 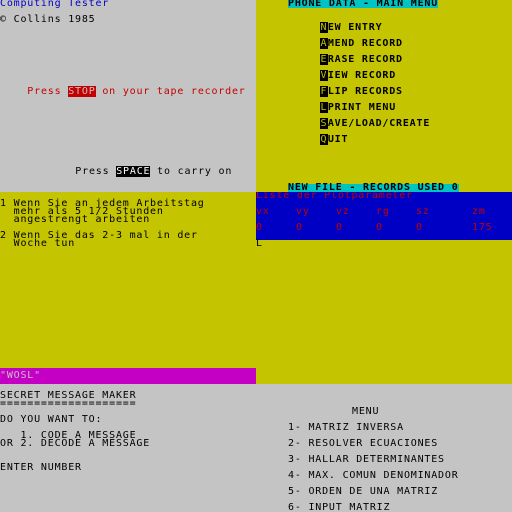 I want to click on matrix-menu-item-5: 5- ORDEN DE UNA MATRIZ, so click(x=363, y=492).